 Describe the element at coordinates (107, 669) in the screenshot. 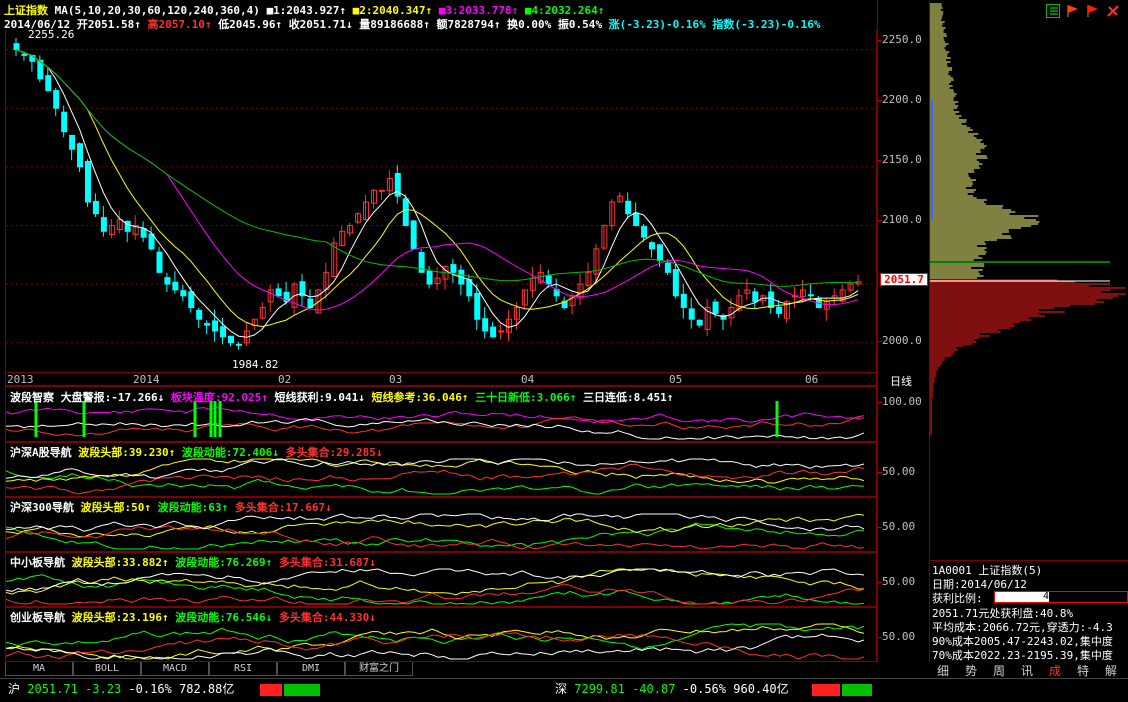

I see `tab-boll: BOLL` at that location.